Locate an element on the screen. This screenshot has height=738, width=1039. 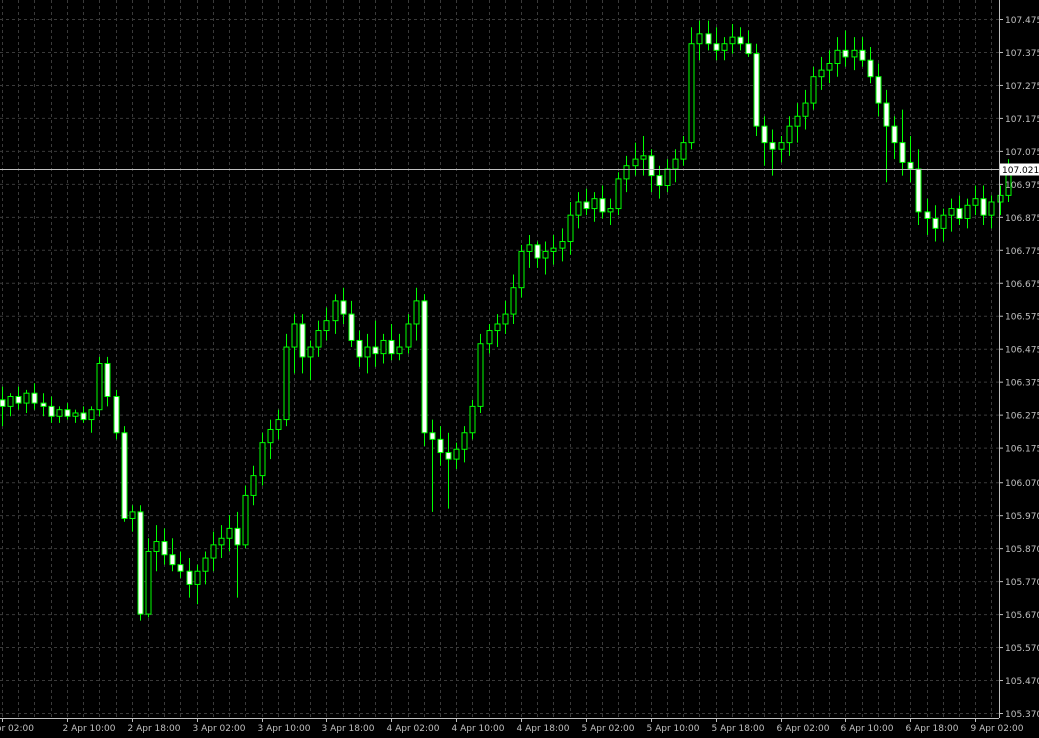
price-tick-label: 106.475 is located at coordinates (1022, 351).